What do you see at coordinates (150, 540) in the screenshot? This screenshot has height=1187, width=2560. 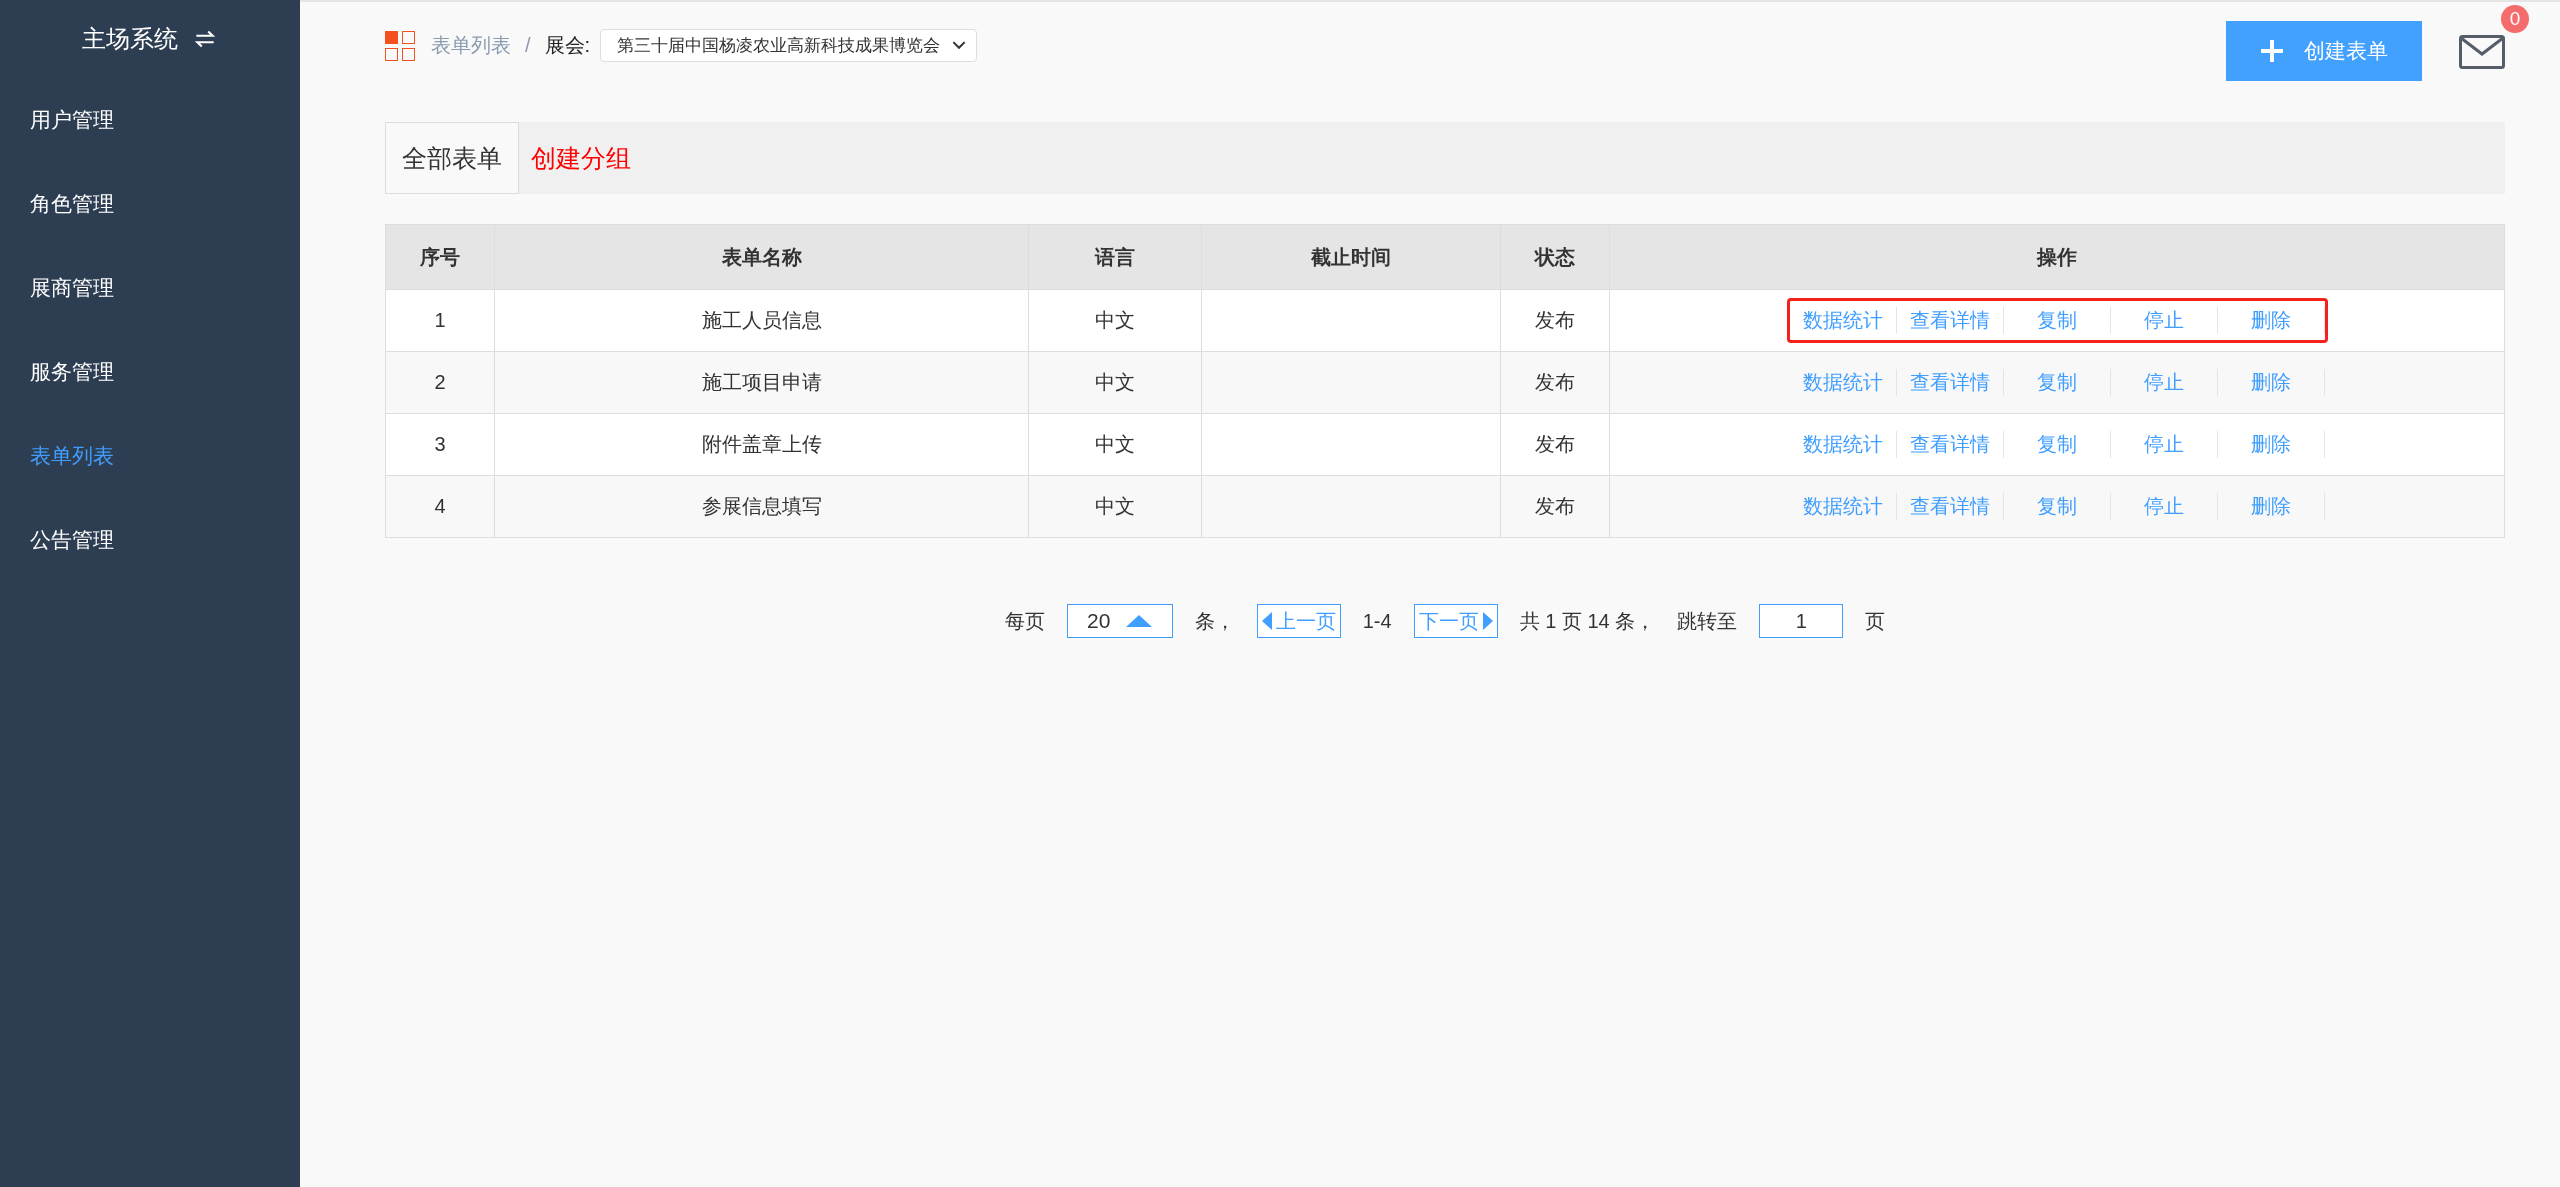 I see `sidebar-item: 公告管理` at bounding box center [150, 540].